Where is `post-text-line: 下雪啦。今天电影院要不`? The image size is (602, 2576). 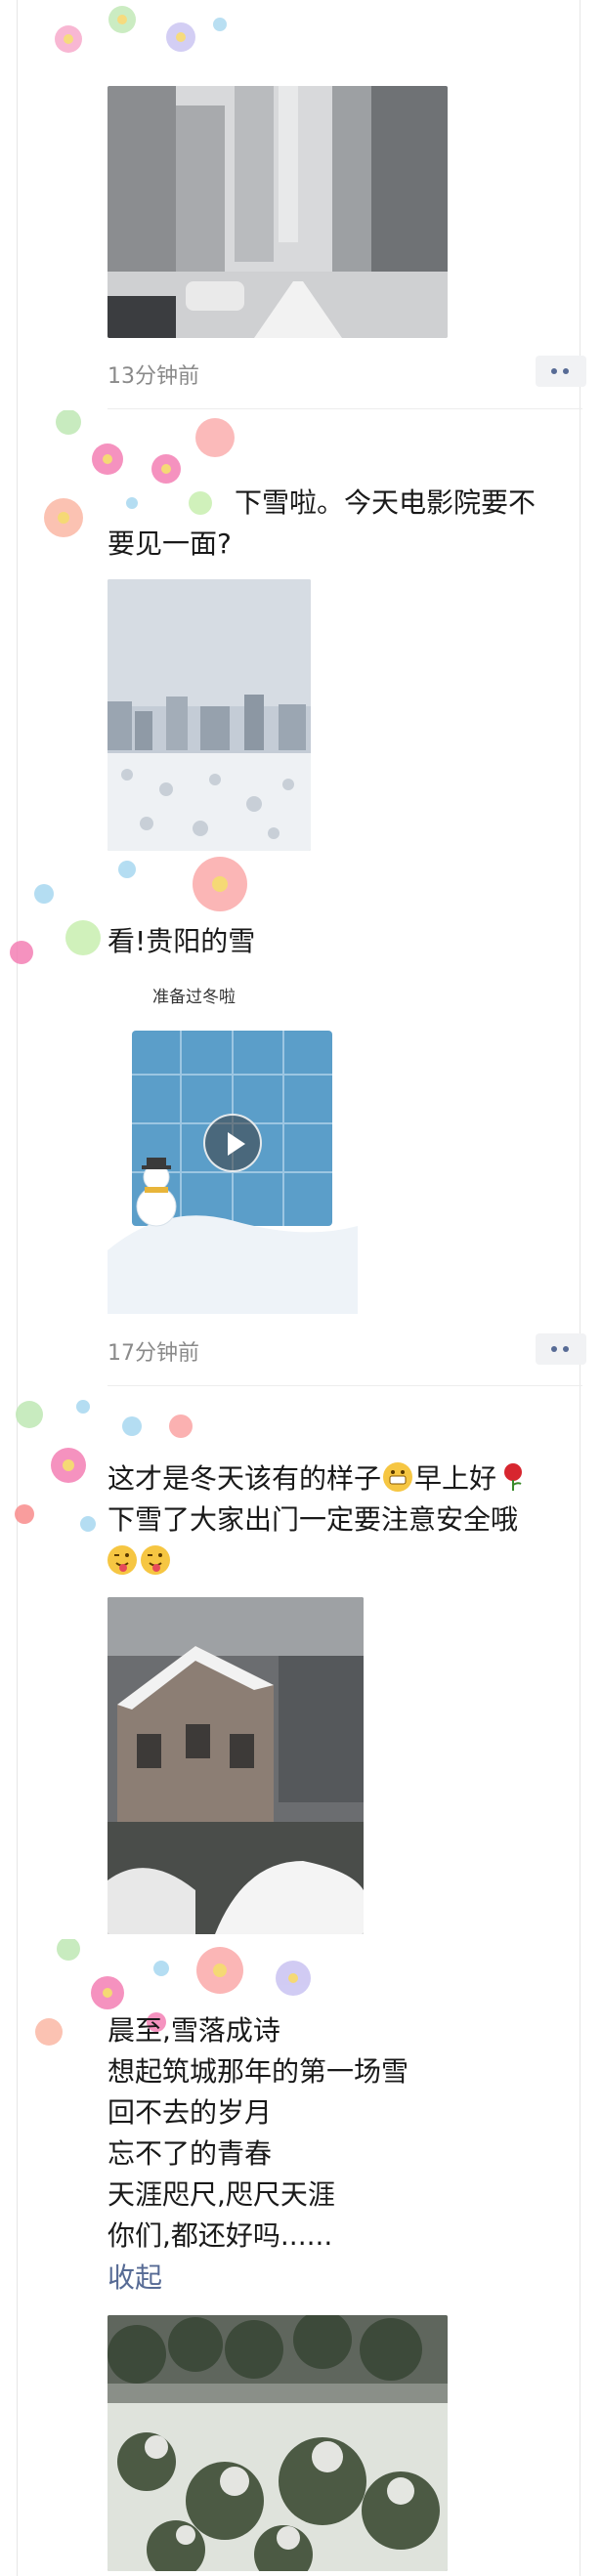
post-text-line: 下雪啦。今天电影院要不 is located at coordinates (386, 502).